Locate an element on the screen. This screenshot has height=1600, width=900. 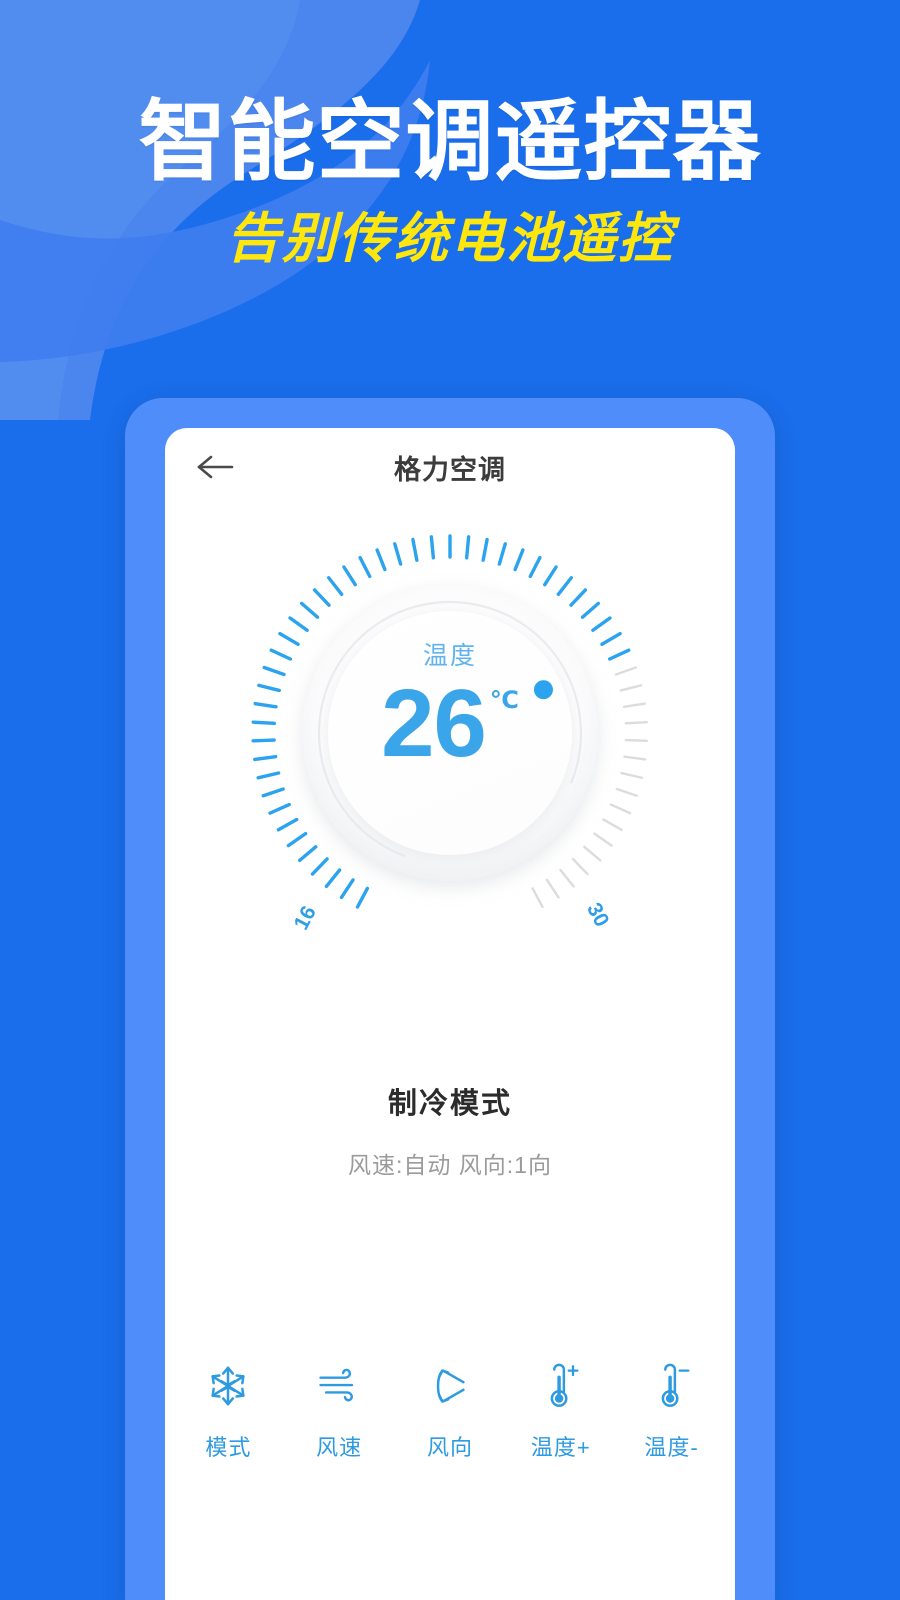
mode-button-label: 模式 is located at coordinates (228, 1447).